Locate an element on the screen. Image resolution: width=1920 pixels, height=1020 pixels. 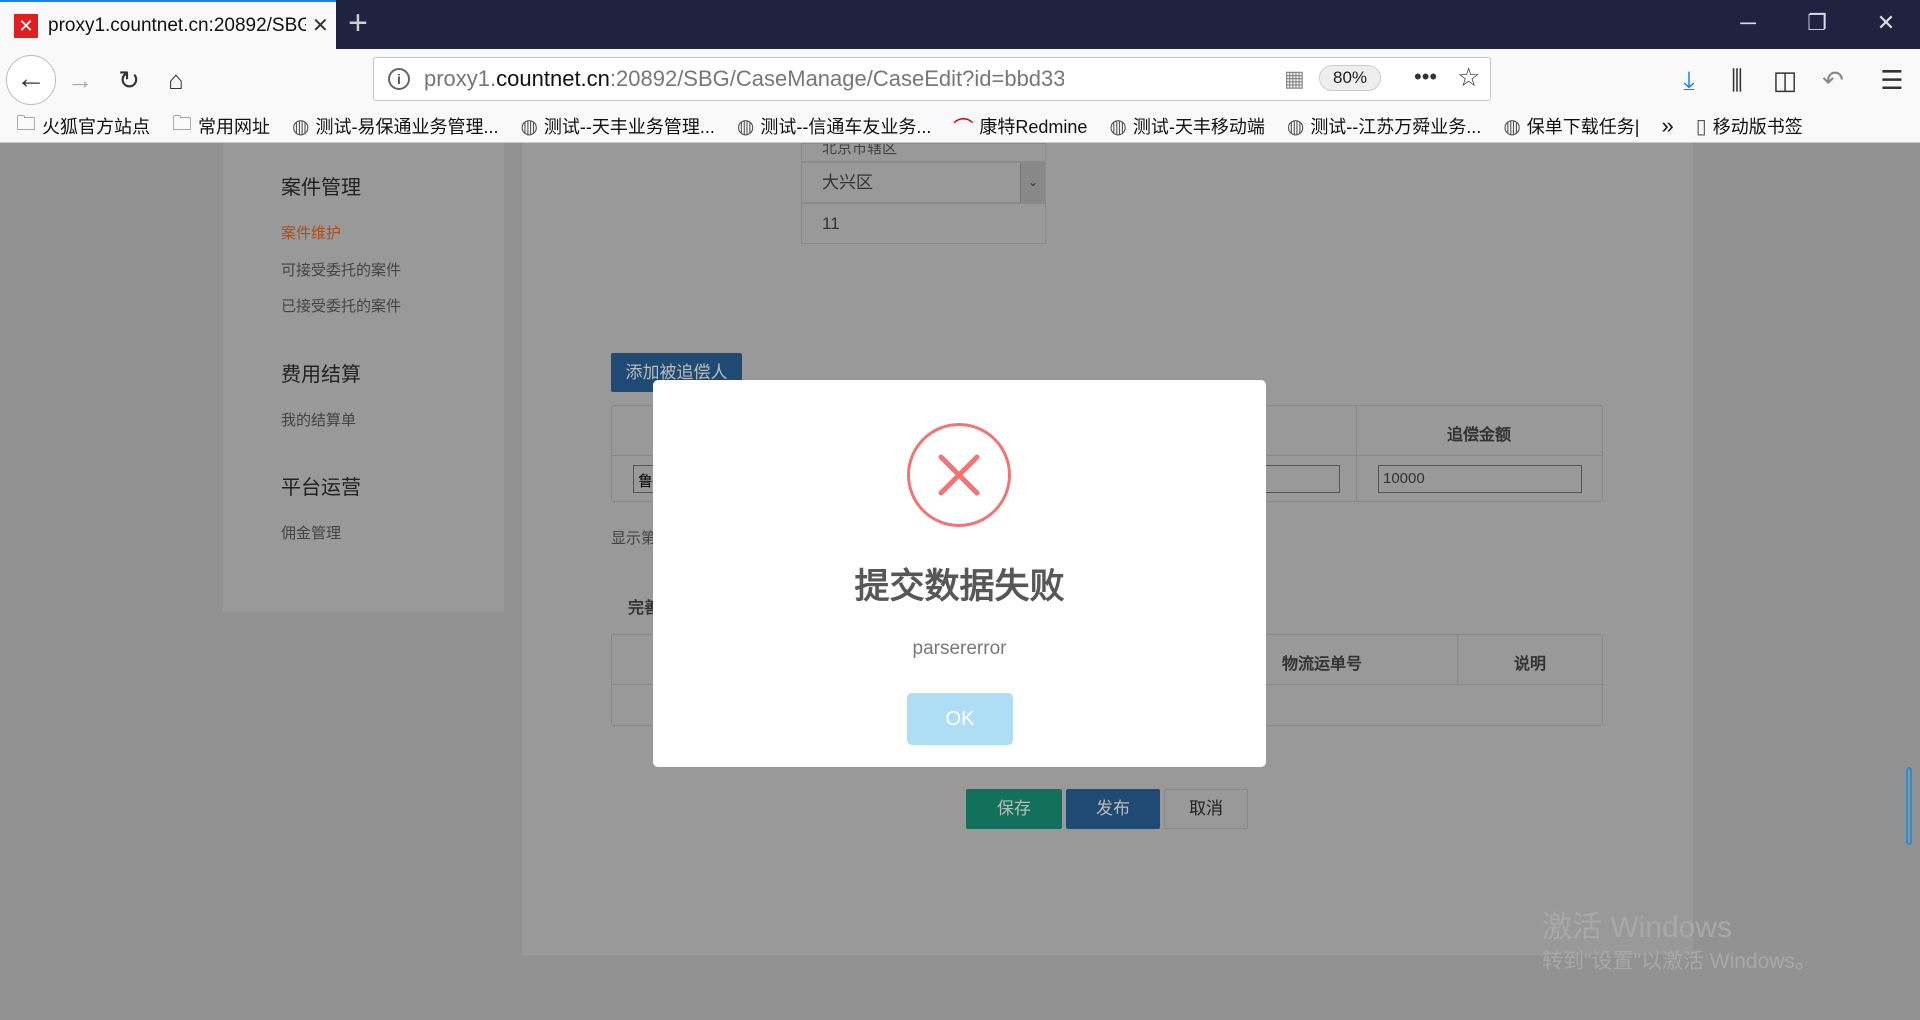
back-button: ← is located at coordinates (31, 80).